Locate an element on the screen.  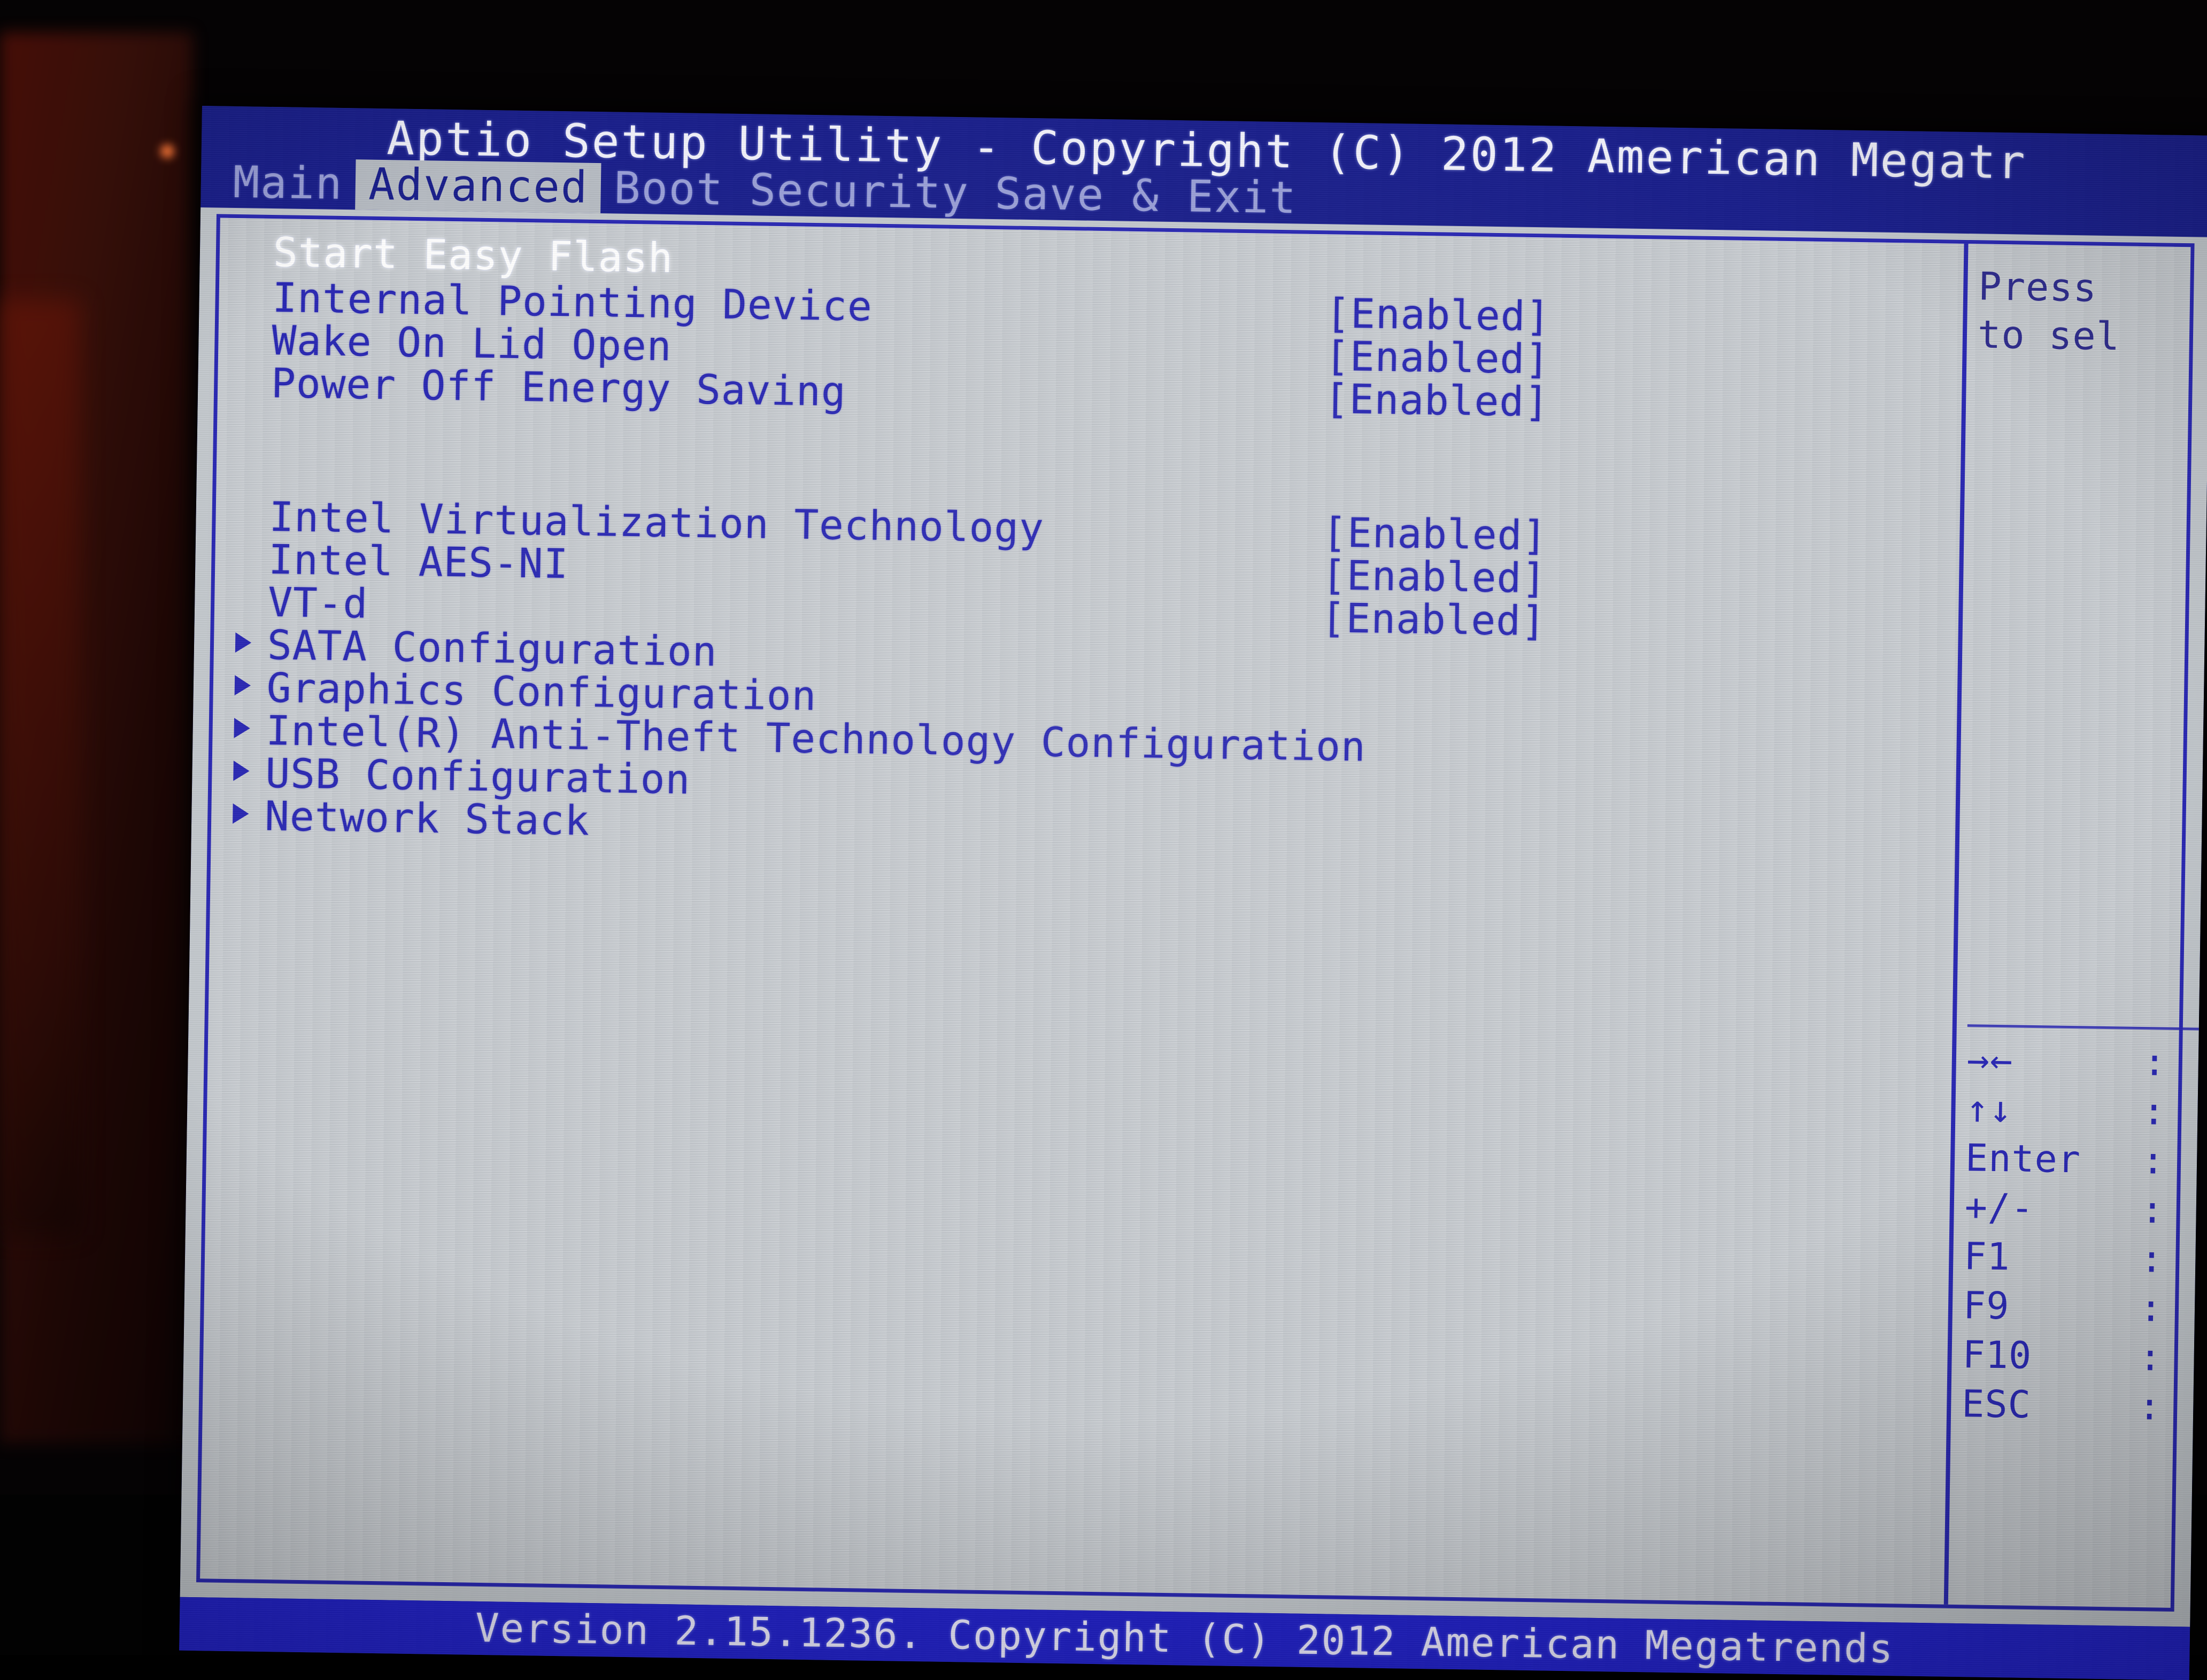
help-line: to sel is located at coordinates (2092, 336).